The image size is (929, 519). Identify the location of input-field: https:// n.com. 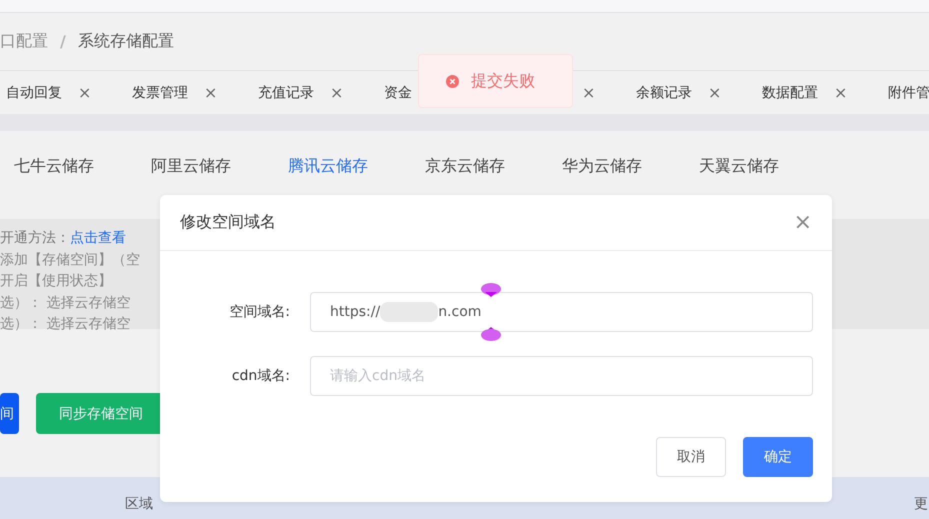
(561, 312).